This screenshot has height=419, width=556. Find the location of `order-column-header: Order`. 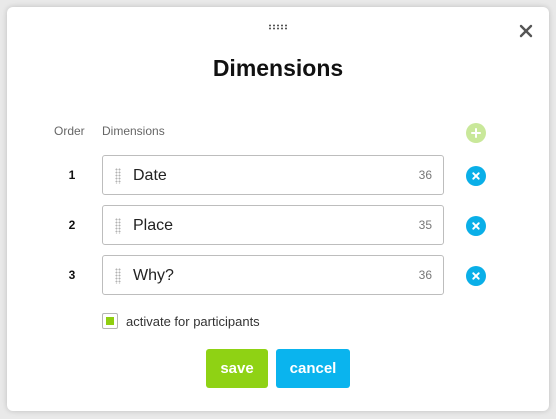

order-column-header: Order is located at coordinates (69, 131).